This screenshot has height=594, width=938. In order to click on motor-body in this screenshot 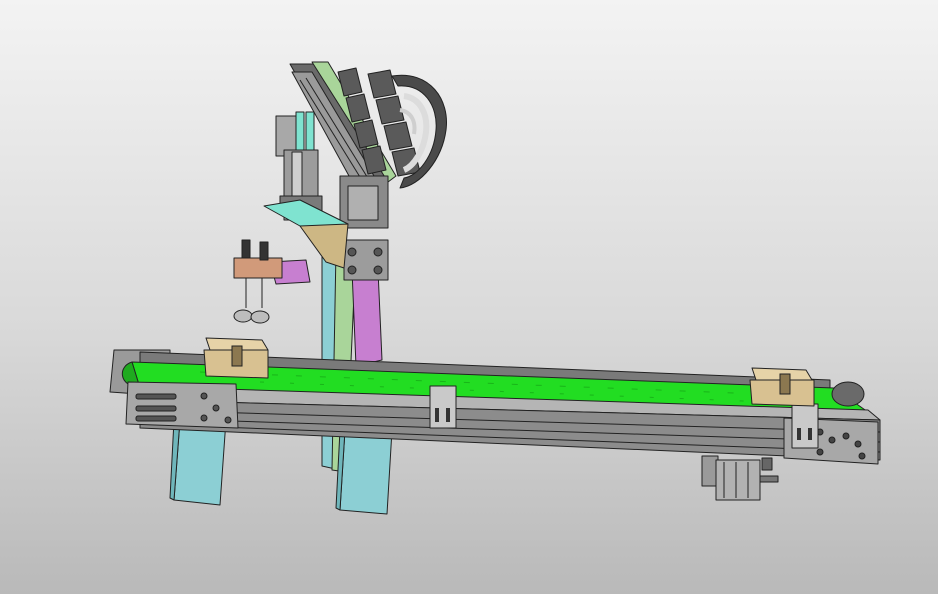, I will do `click(738, 480)`.